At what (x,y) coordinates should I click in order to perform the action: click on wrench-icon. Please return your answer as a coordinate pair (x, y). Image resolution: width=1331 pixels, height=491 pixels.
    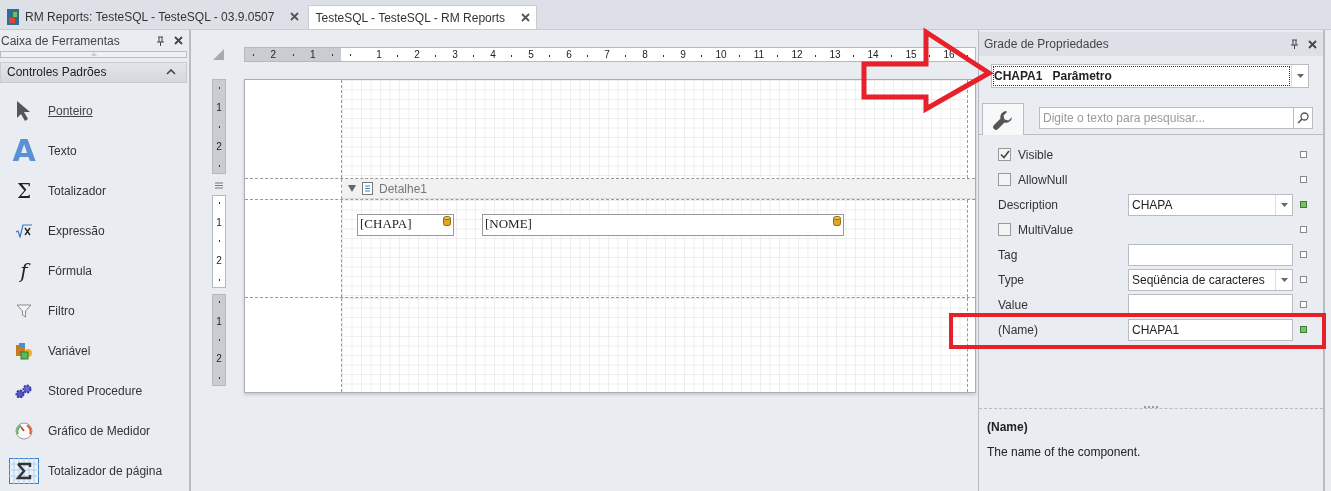
    Looking at the image, I should click on (1003, 119).